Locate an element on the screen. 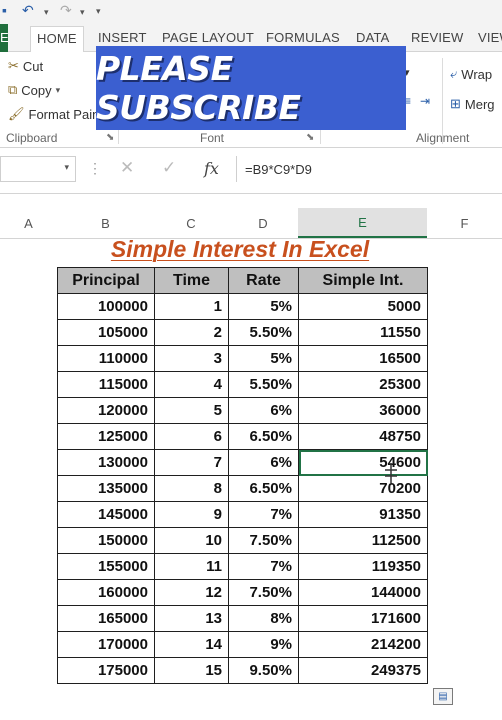 The width and height of the screenshot is (502, 720). cell-time: 3 is located at coordinates (191, 358).